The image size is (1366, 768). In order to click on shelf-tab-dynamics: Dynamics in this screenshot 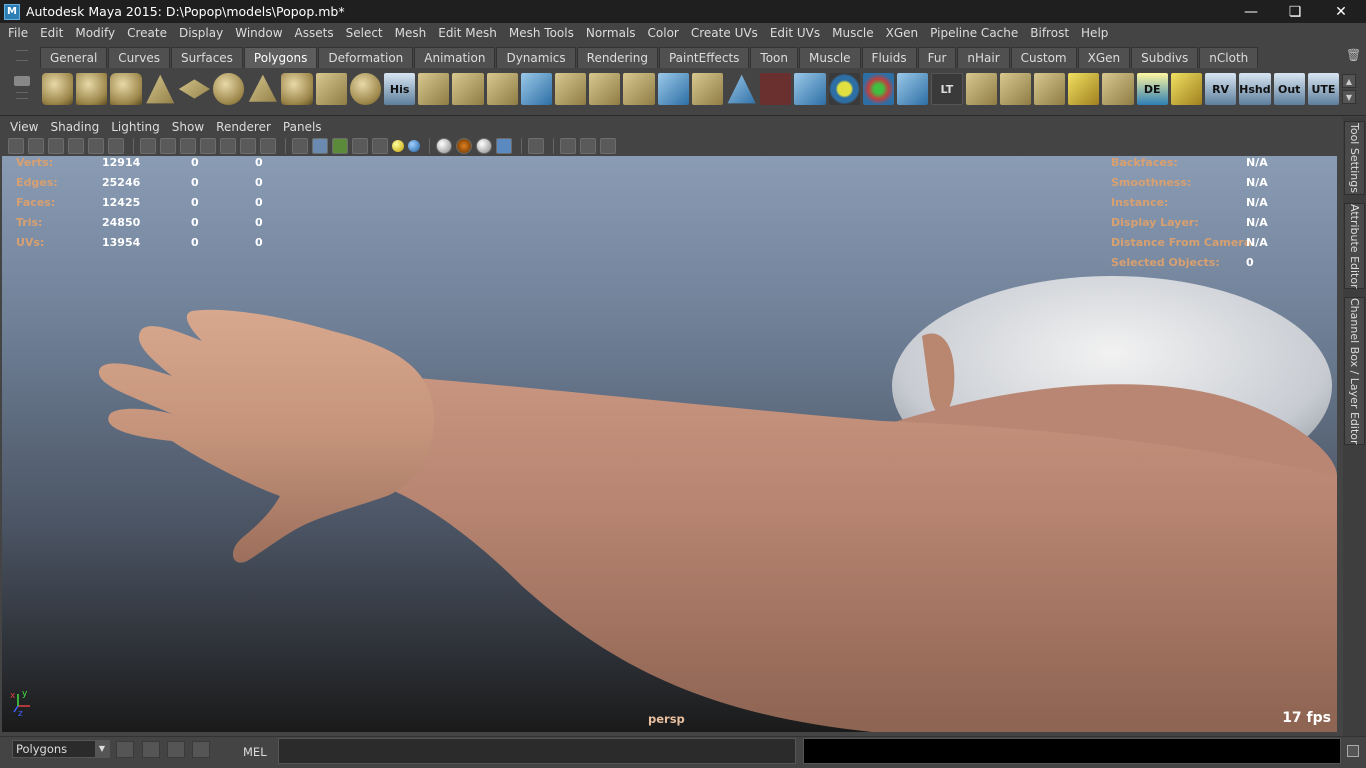, I will do `click(536, 57)`.